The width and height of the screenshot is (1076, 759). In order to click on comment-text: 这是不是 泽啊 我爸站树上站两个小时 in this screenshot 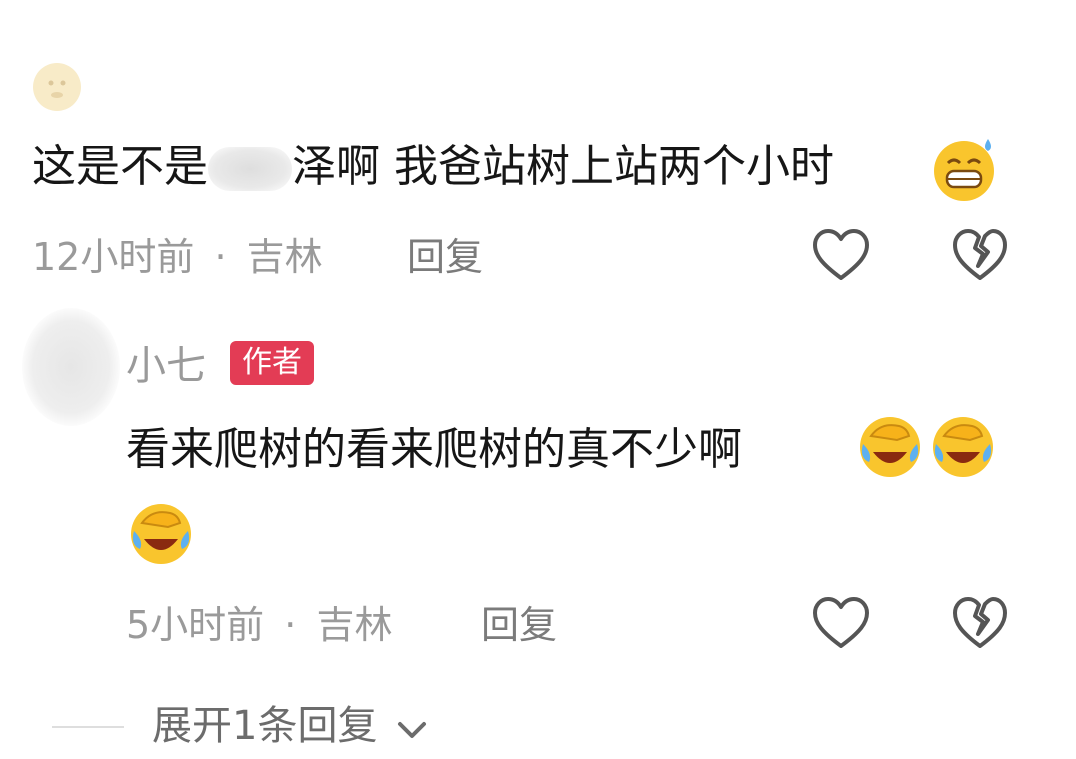, I will do `click(433, 168)`.